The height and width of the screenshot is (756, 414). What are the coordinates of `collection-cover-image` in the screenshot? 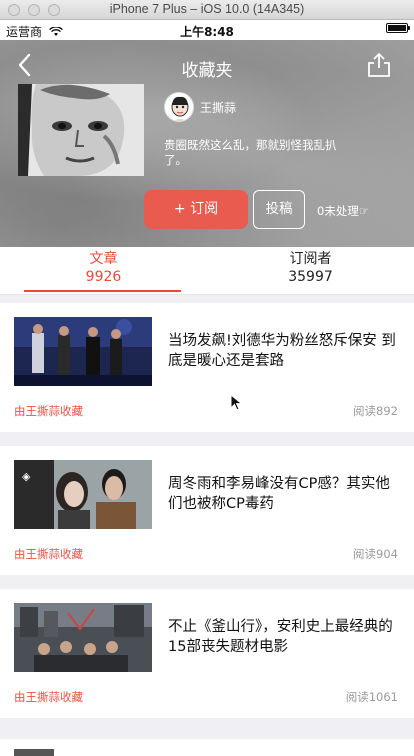 It's located at (81, 130).